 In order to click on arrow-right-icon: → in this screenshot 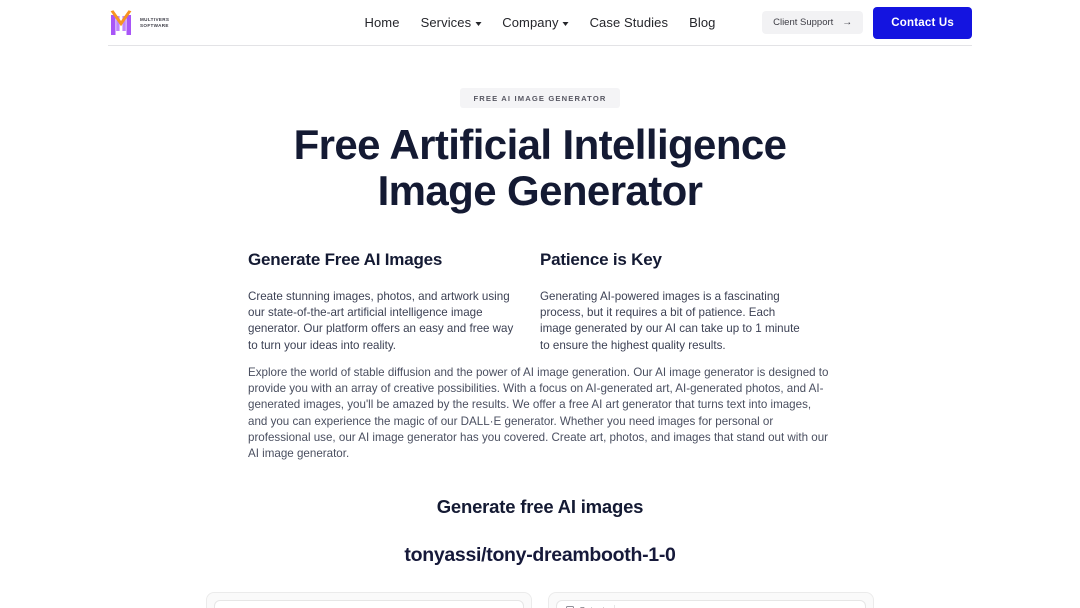, I will do `click(847, 22)`.